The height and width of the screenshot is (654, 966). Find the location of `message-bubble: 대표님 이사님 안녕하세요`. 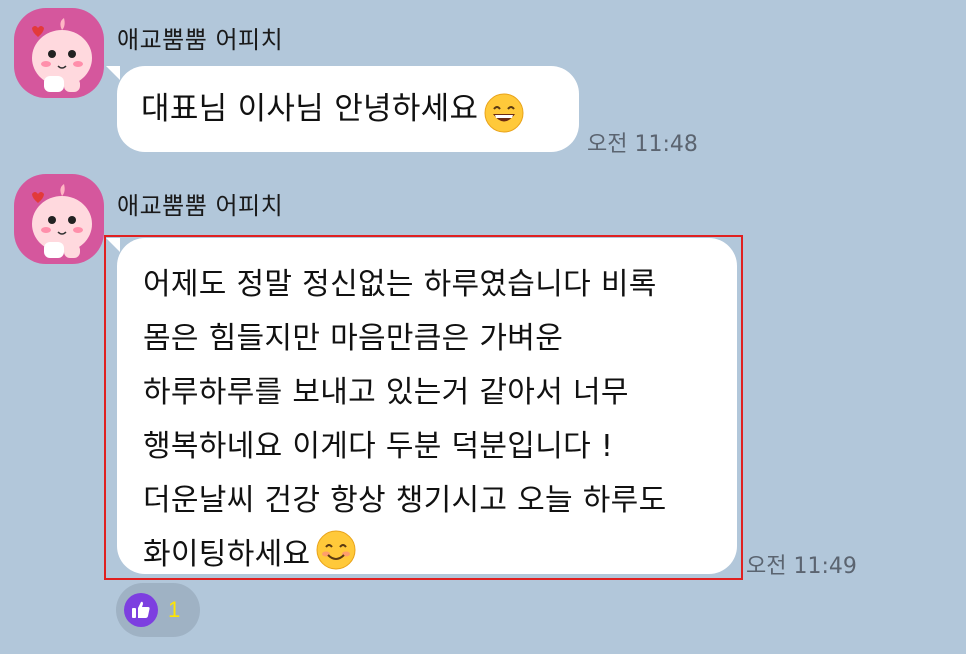

message-bubble: 대표님 이사님 안녕하세요 is located at coordinates (348, 109).